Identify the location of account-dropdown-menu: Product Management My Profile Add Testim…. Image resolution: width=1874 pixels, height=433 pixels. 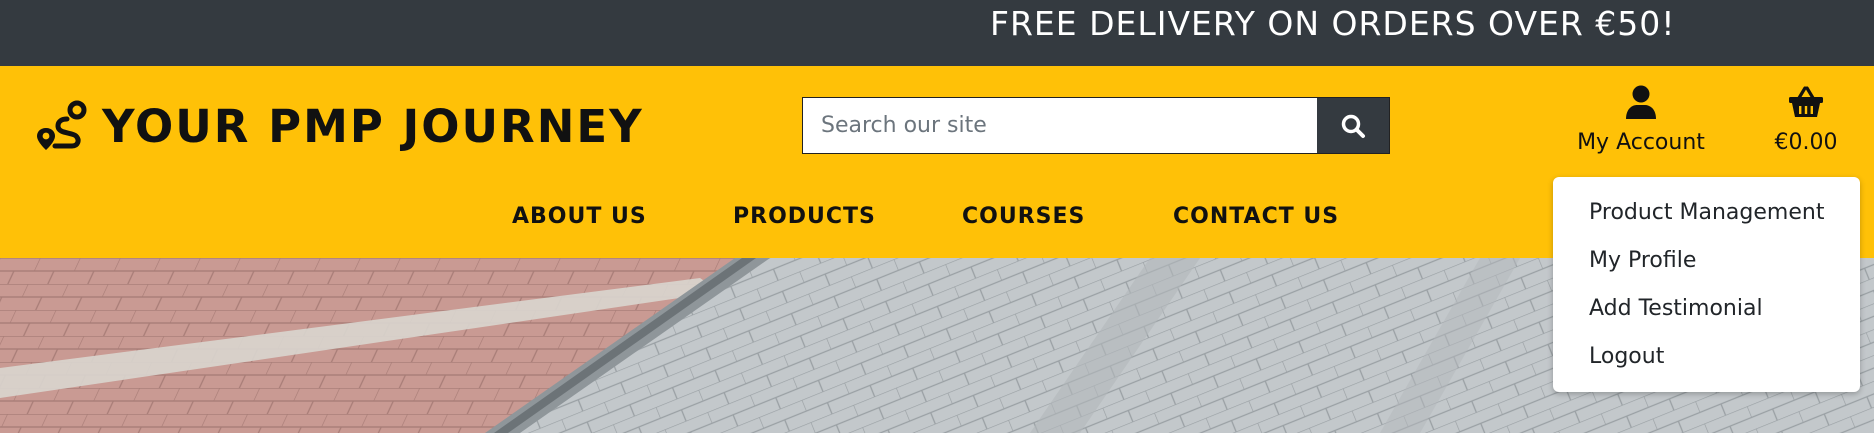
(1706, 284).